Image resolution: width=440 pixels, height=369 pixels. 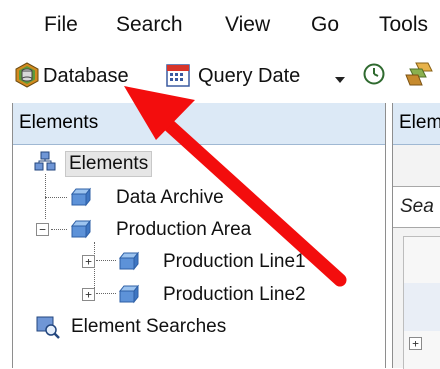 I want to click on grid-header-row, so click(x=422, y=307).